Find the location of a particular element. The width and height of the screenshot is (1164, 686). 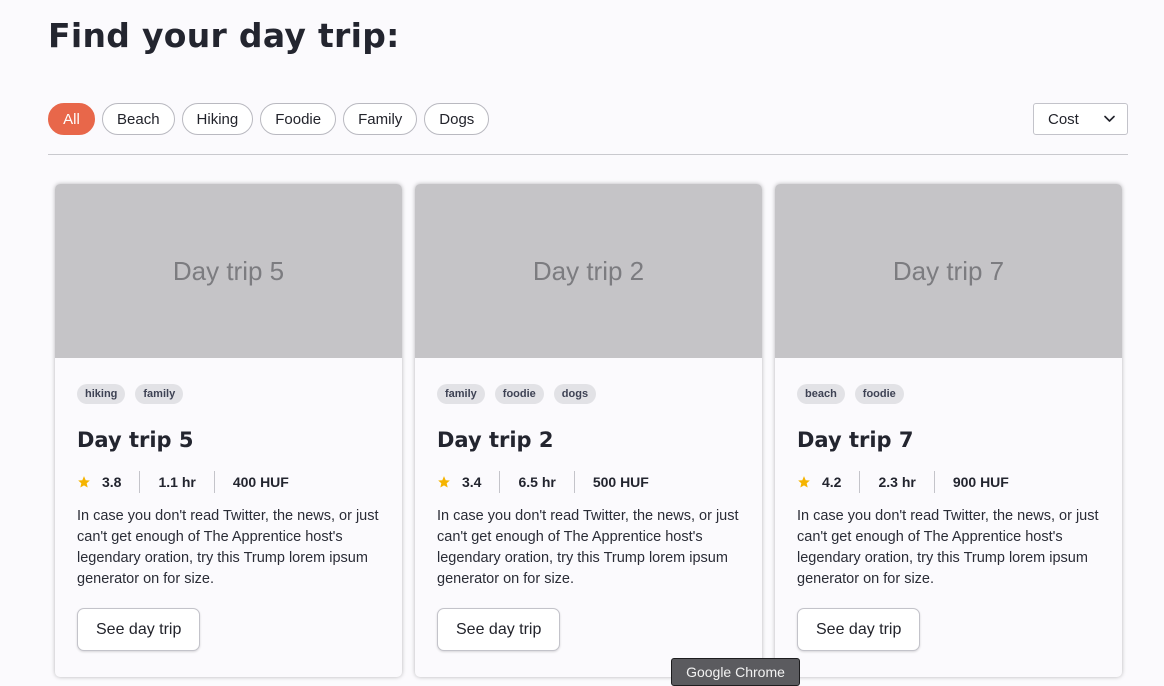

rating-value: 3.8 is located at coordinates (112, 482).